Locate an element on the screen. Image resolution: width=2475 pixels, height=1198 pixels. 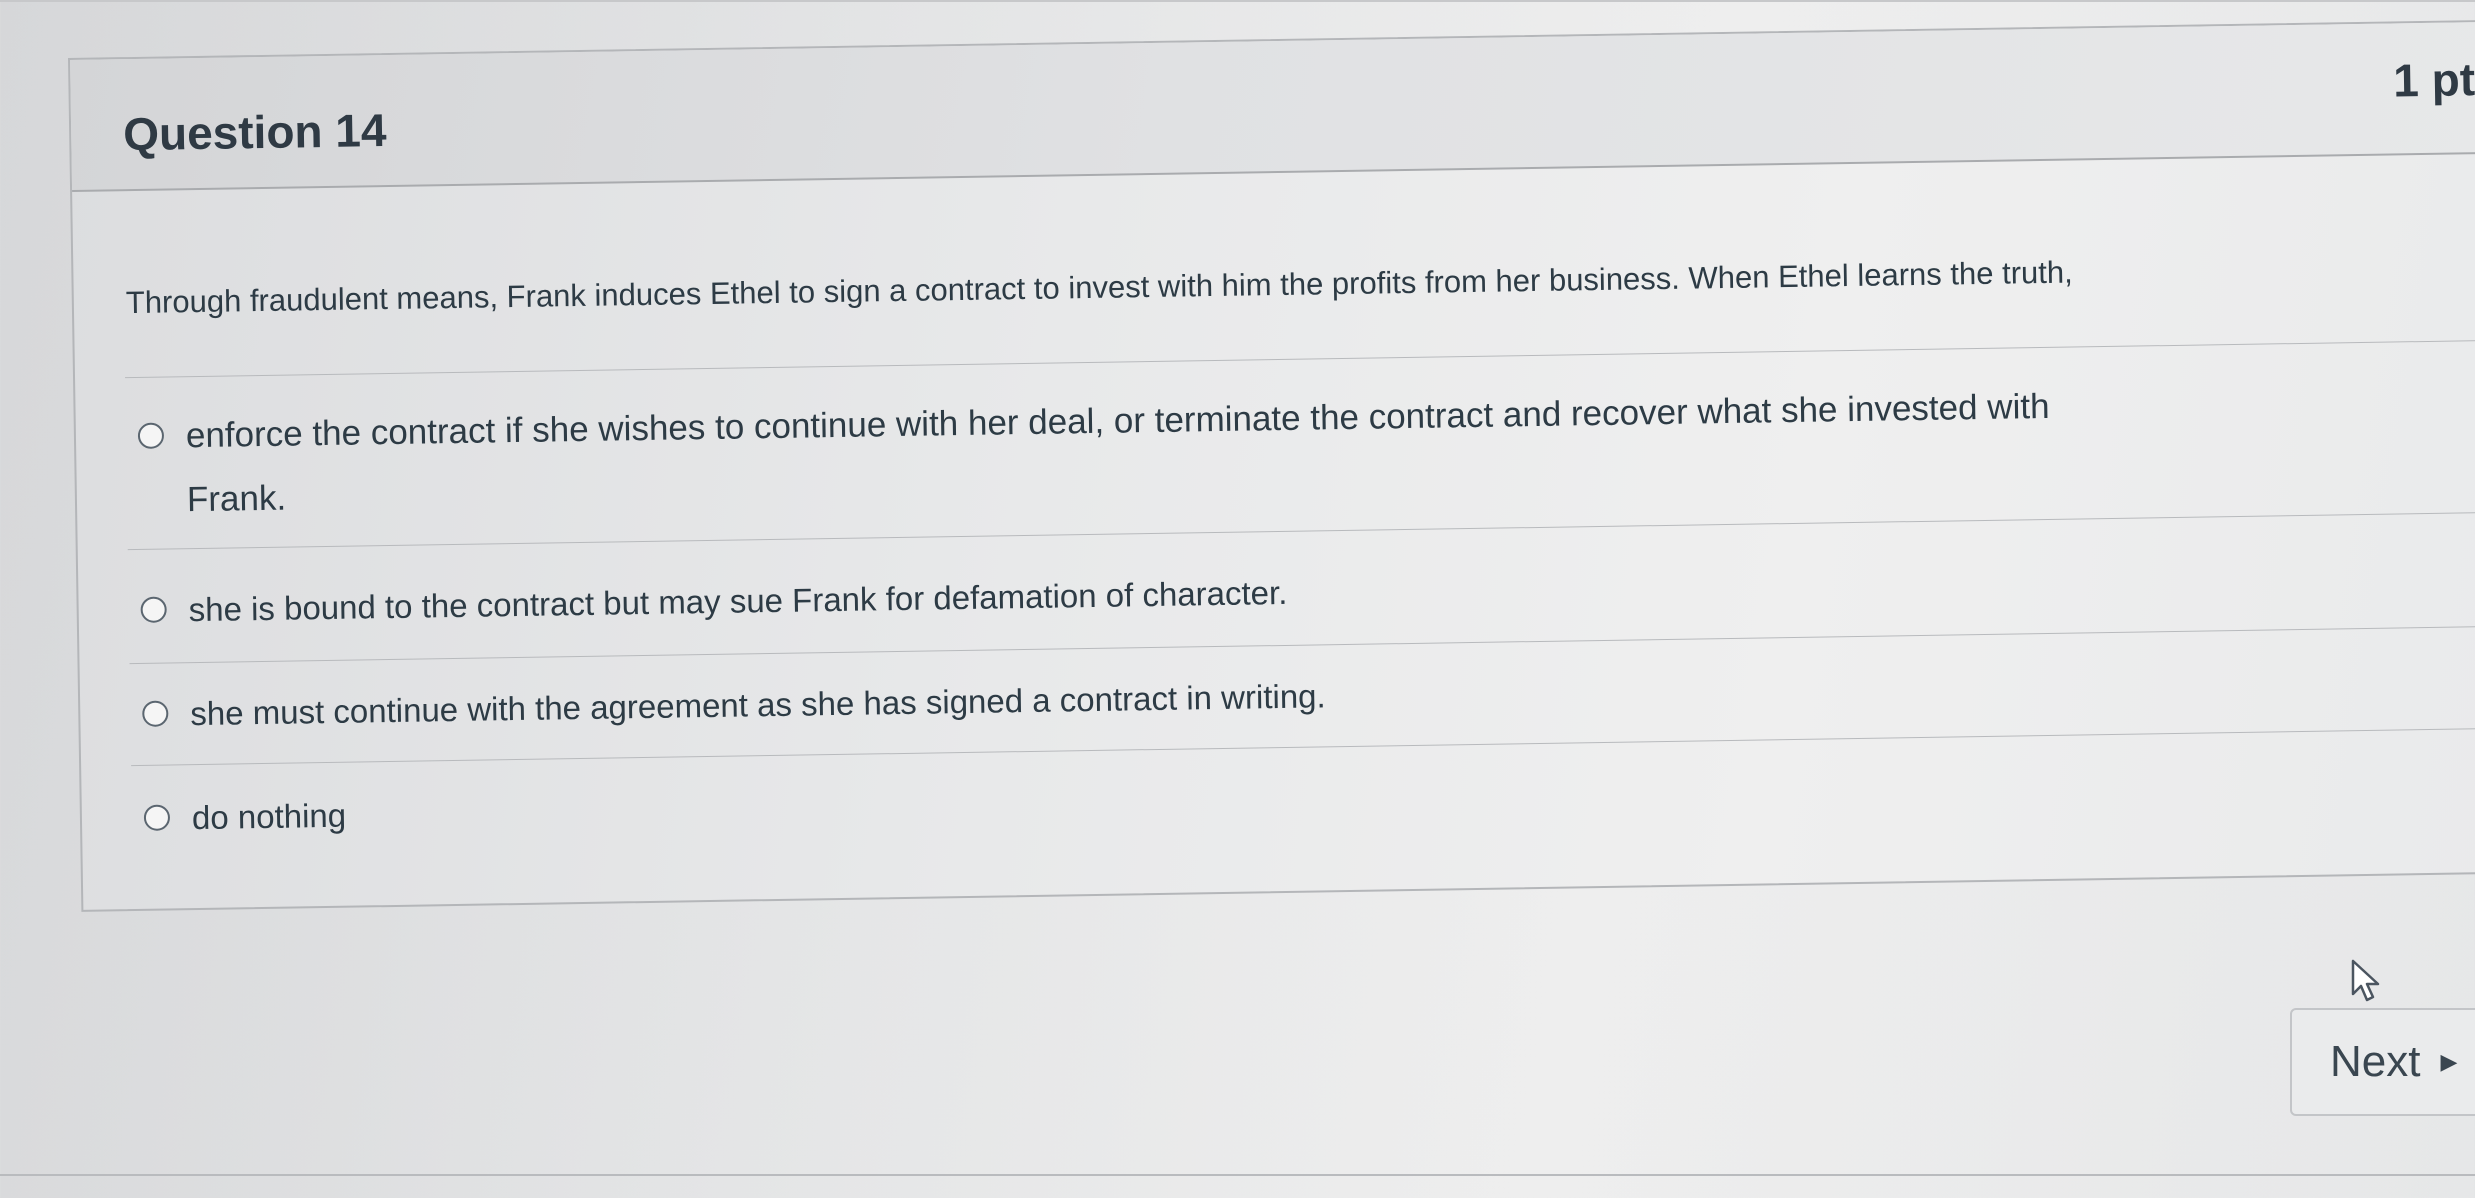
question-header: Question 14 1 pts is located at coordinates (1272, 106).